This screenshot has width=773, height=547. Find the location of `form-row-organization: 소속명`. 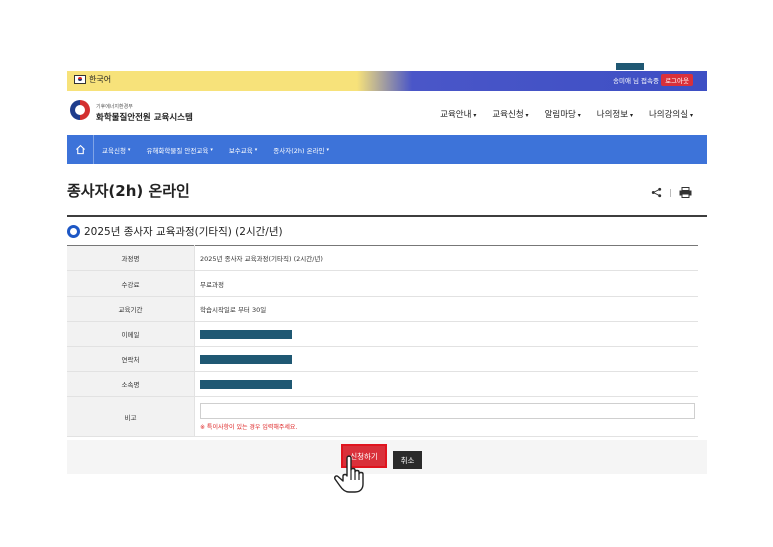

form-row-organization: 소속명 is located at coordinates (382, 384).